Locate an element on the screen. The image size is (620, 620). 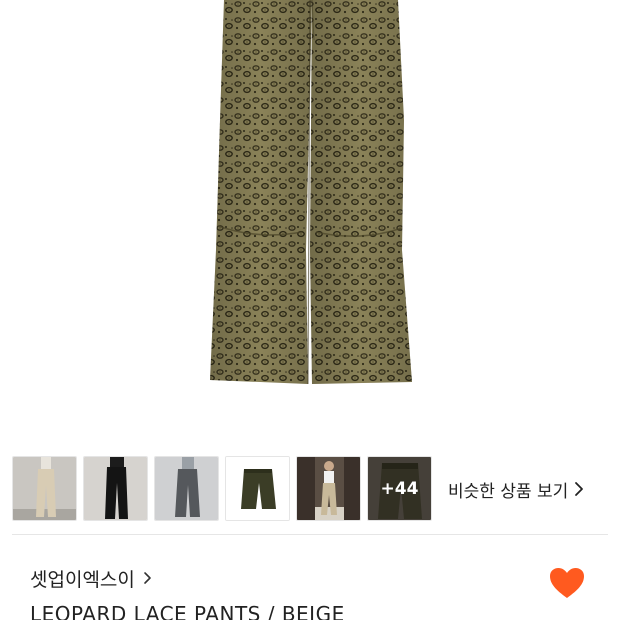
thumb-olive-pants-image is located at coordinates (257, 488).